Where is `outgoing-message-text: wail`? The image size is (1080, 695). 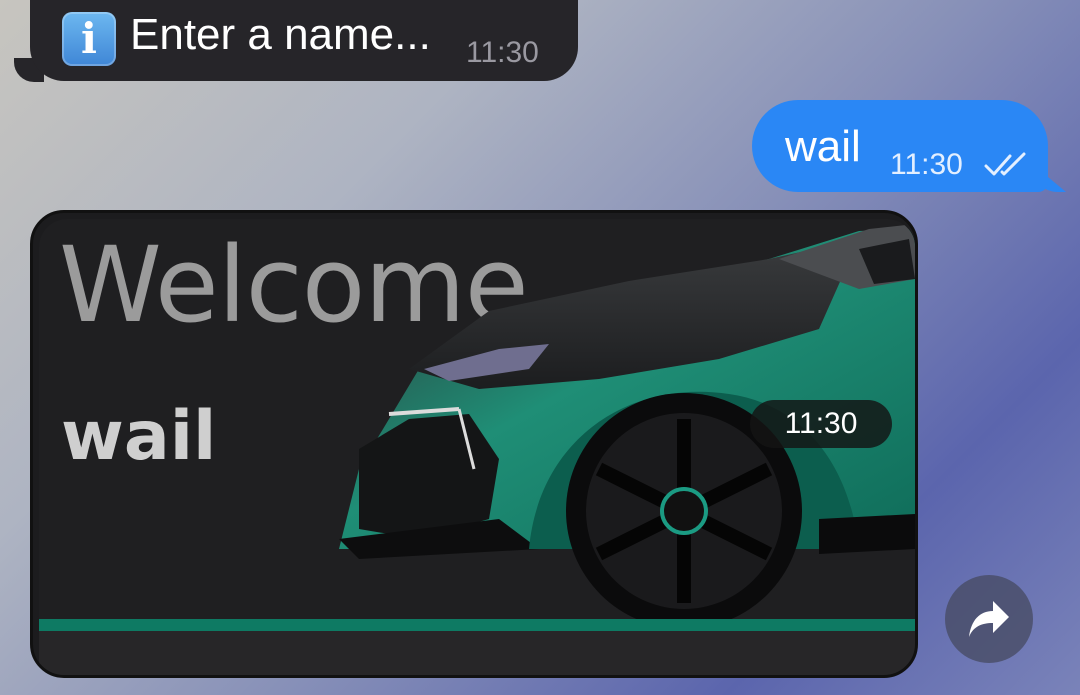 outgoing-message-text: wail is located at coordinates (823, 146).